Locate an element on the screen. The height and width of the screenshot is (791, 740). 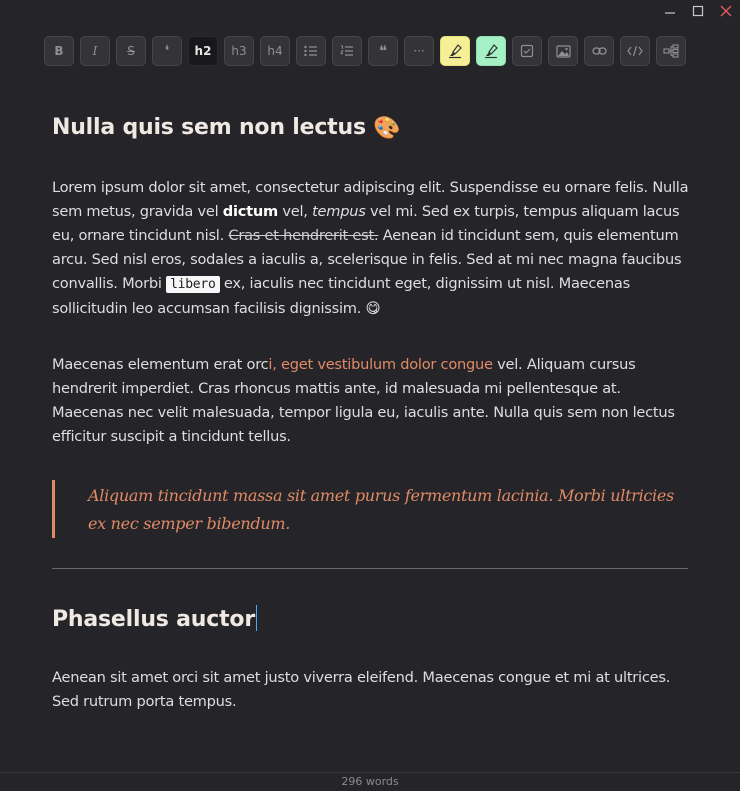
status-bar: 296 words is located at coordinates (370, 781).